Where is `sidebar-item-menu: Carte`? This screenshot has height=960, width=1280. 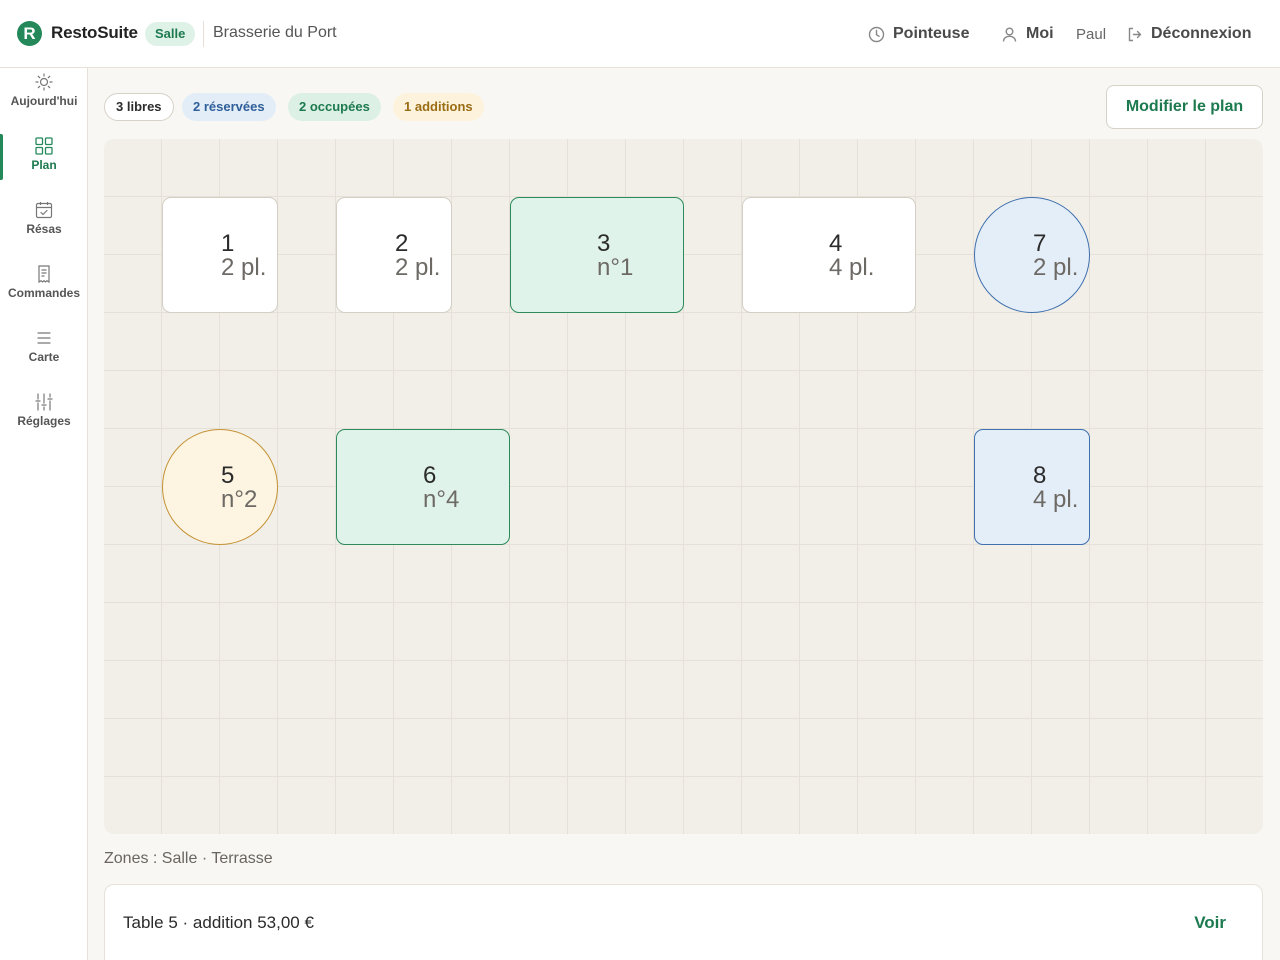 sidebar-item-menu: Carte is located at coordinates (44, 352).